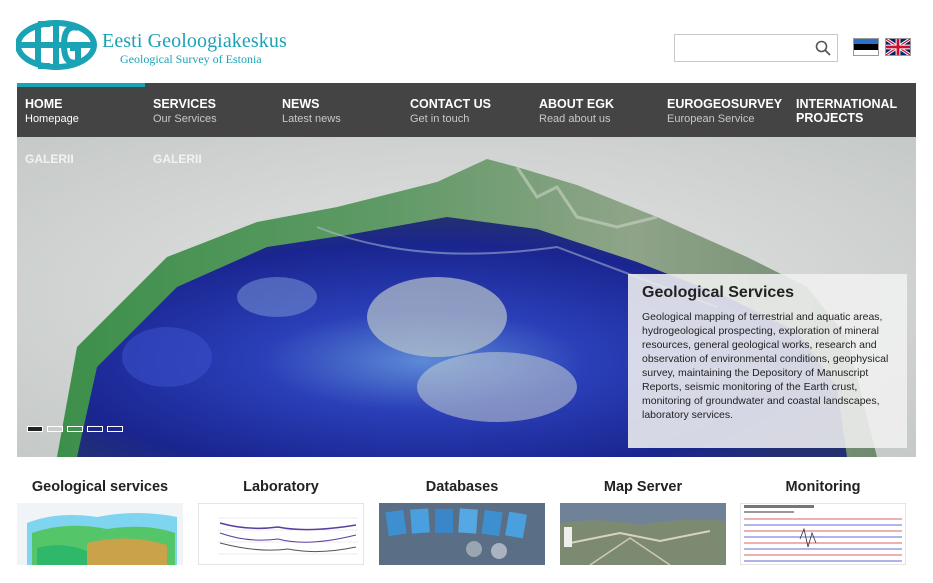  What do you see at coordinates (866, 47) in the screenshot?
I see `estonian-flag-icon` at bounding box center [866, 47].